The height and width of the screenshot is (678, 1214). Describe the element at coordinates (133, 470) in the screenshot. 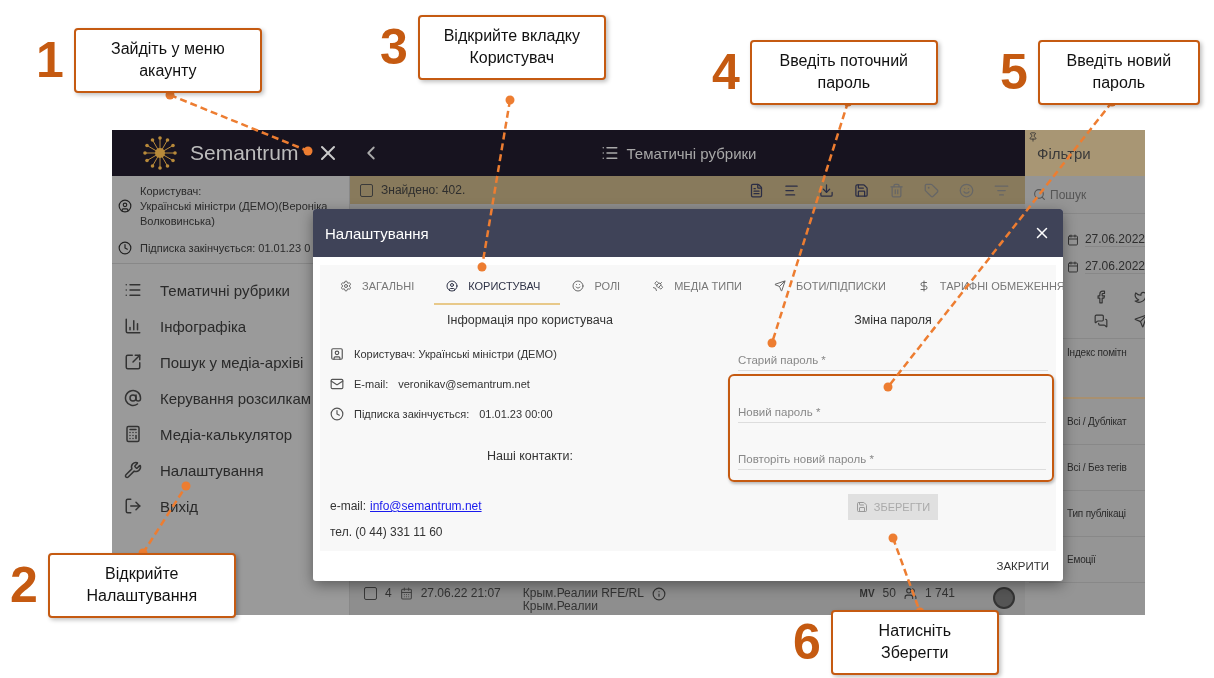

I see `wrench-icon` at that location.